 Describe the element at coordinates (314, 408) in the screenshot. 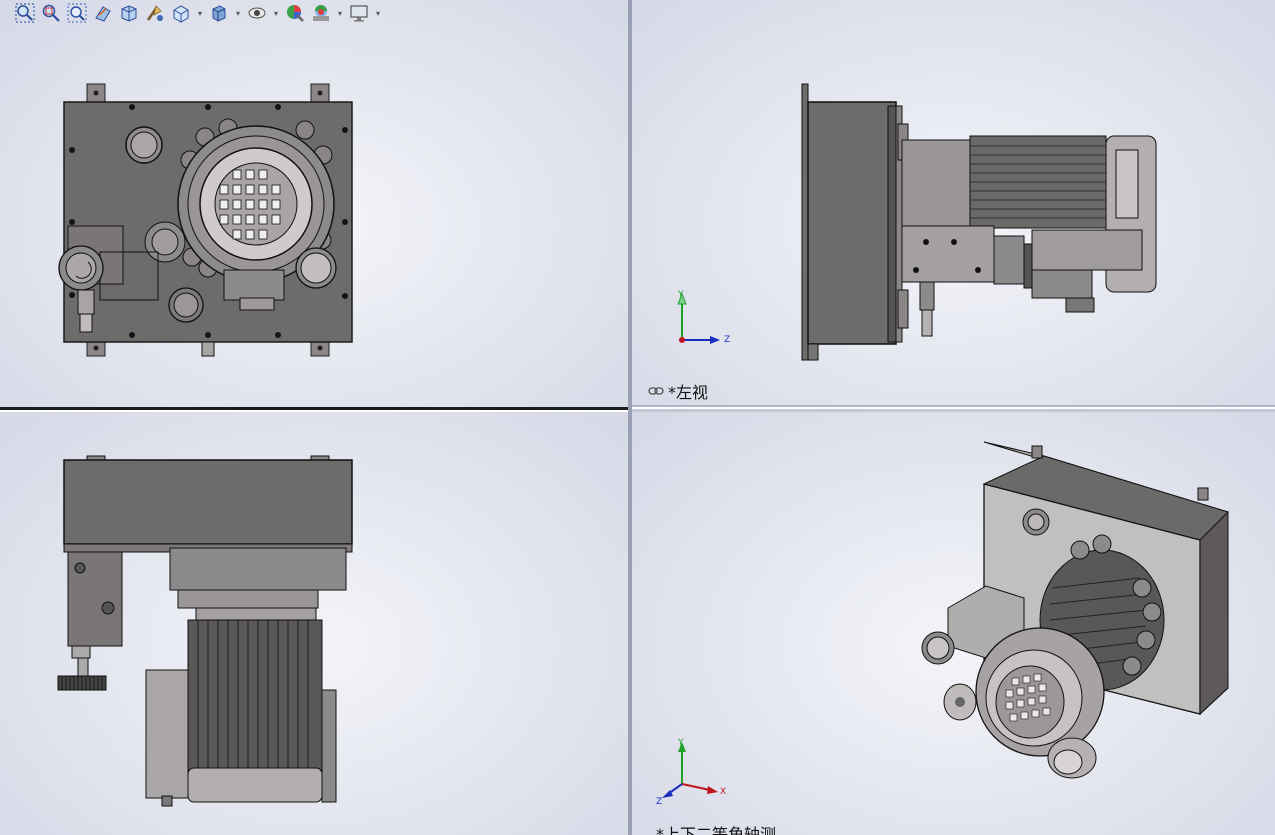

I see `viewport-splitter-horizontal` at that location.